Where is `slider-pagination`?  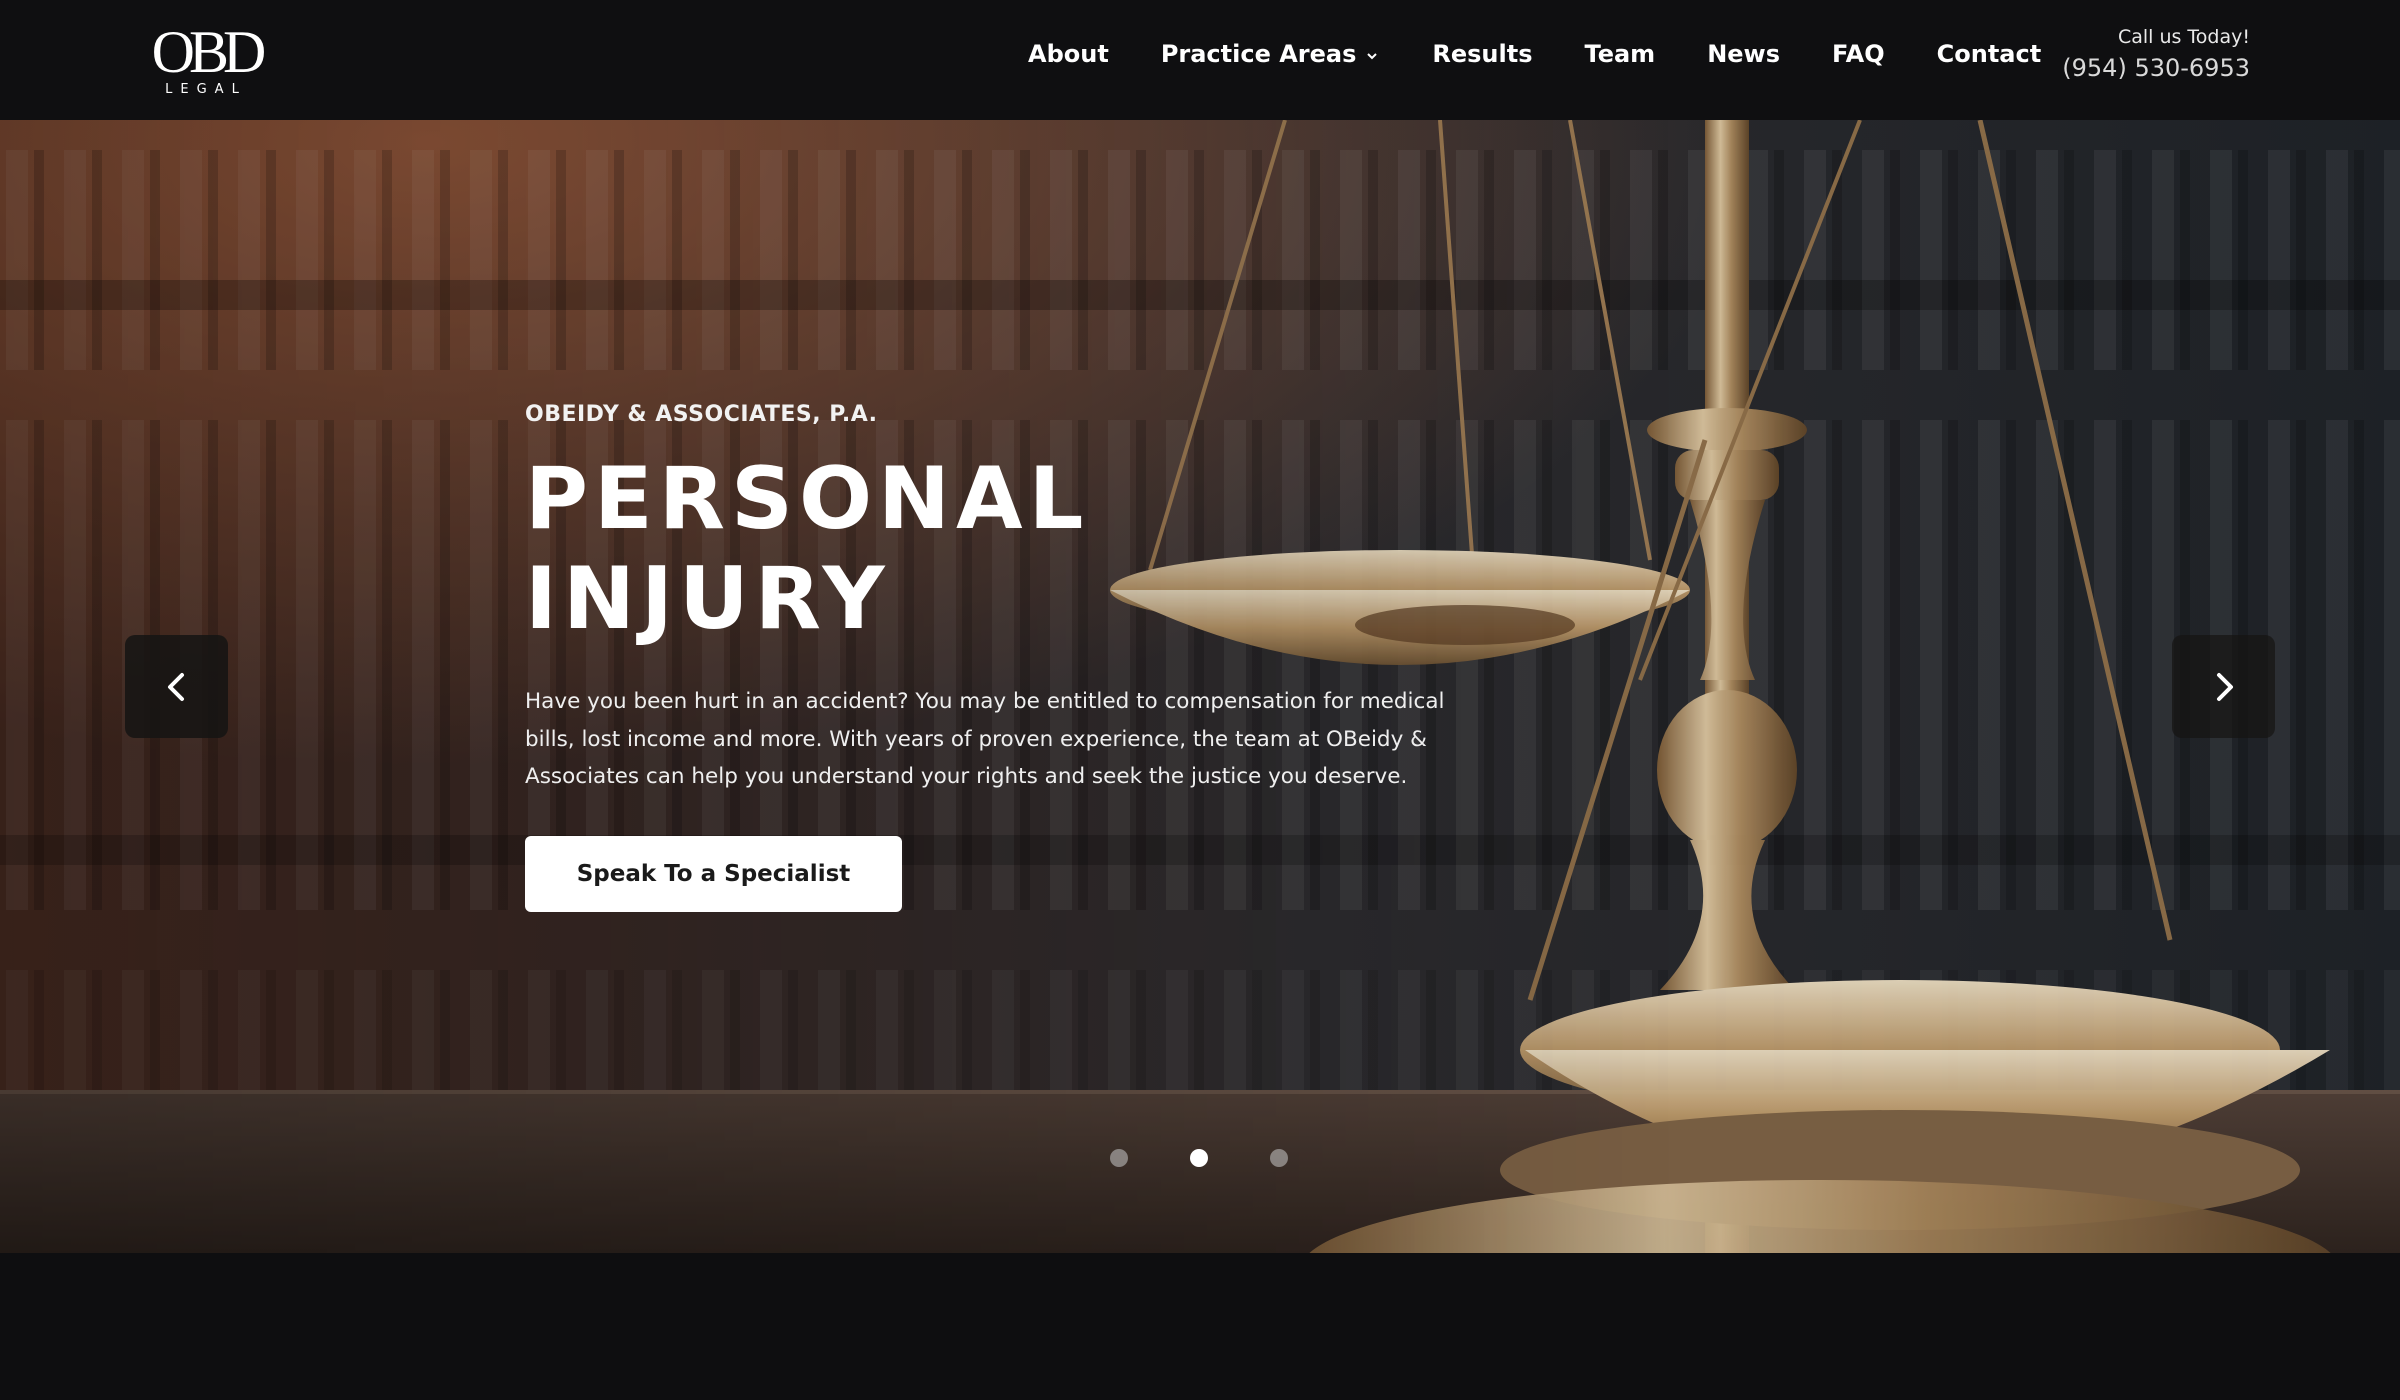 slider-pagination is located at coordinates (1199, 1158).